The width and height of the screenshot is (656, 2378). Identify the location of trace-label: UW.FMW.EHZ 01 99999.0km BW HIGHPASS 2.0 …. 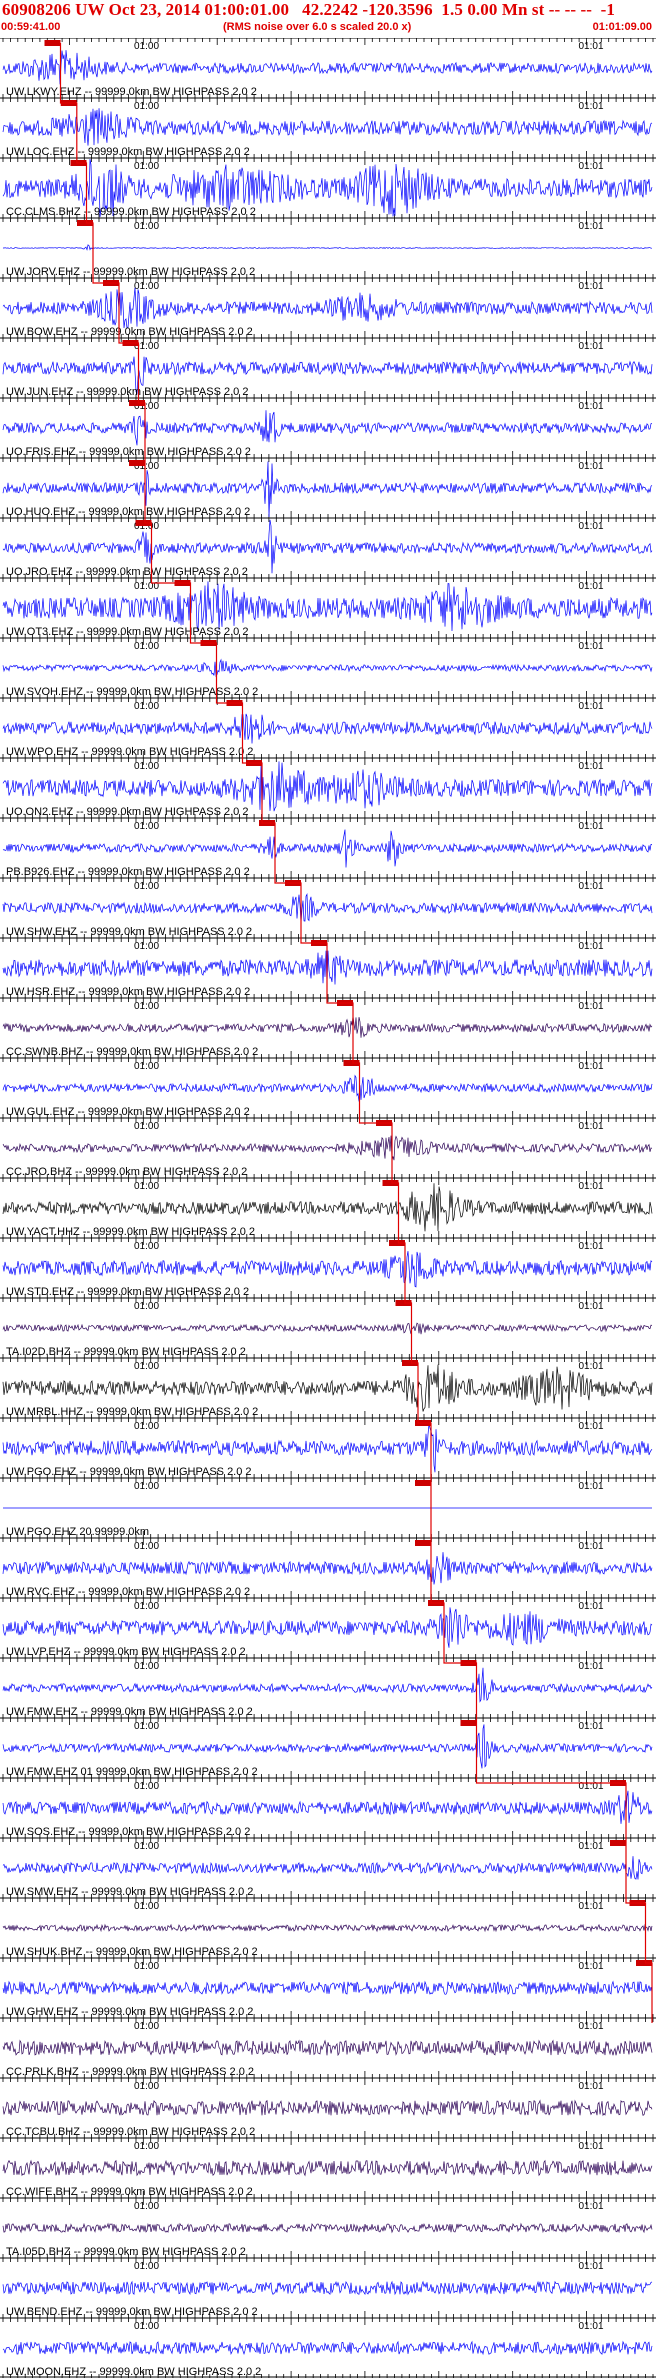
(132, 1772).